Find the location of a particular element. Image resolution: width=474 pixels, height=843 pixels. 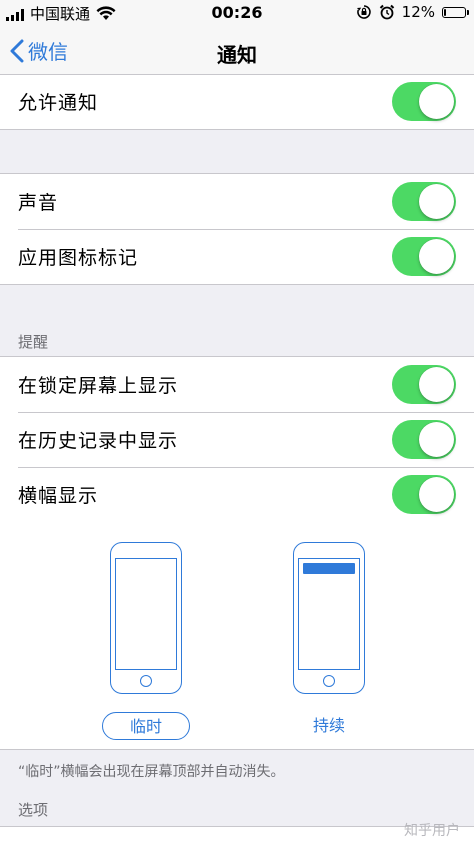

alerts-section-header: 提醒 is located at coordinates (33, 342).